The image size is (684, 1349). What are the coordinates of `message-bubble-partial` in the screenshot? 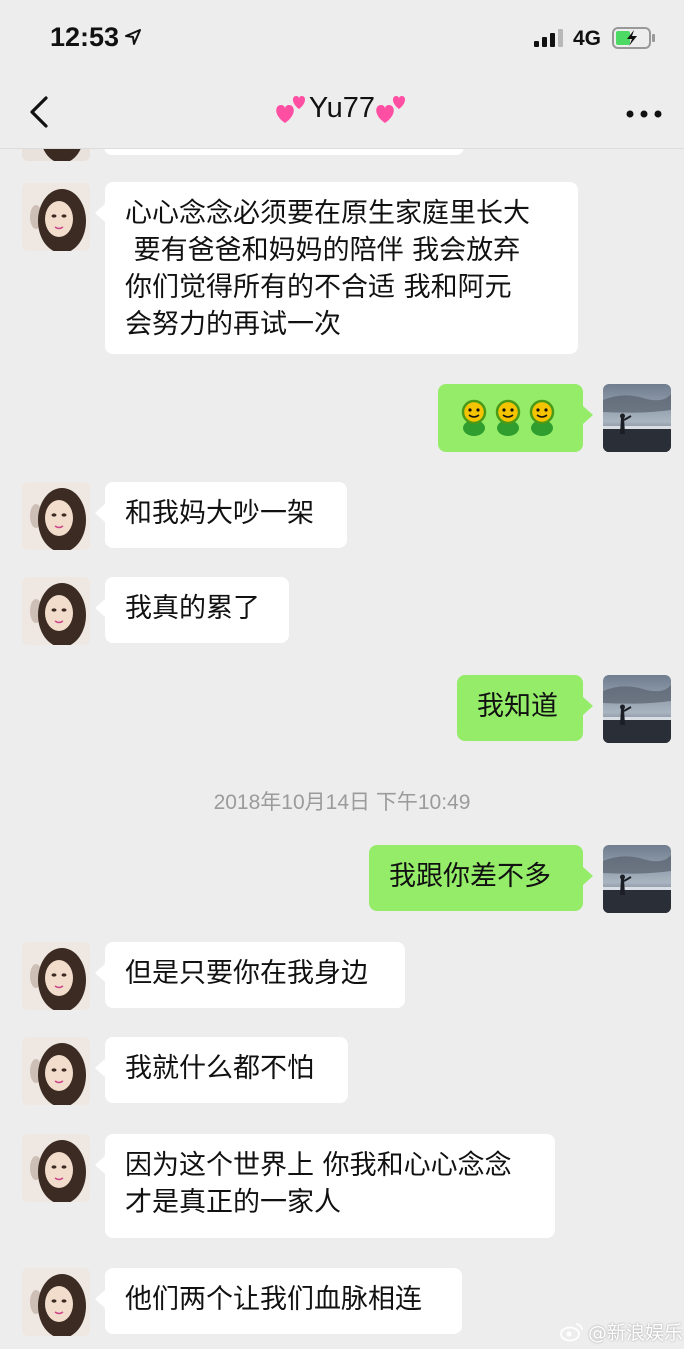 It's located at (284, 152).